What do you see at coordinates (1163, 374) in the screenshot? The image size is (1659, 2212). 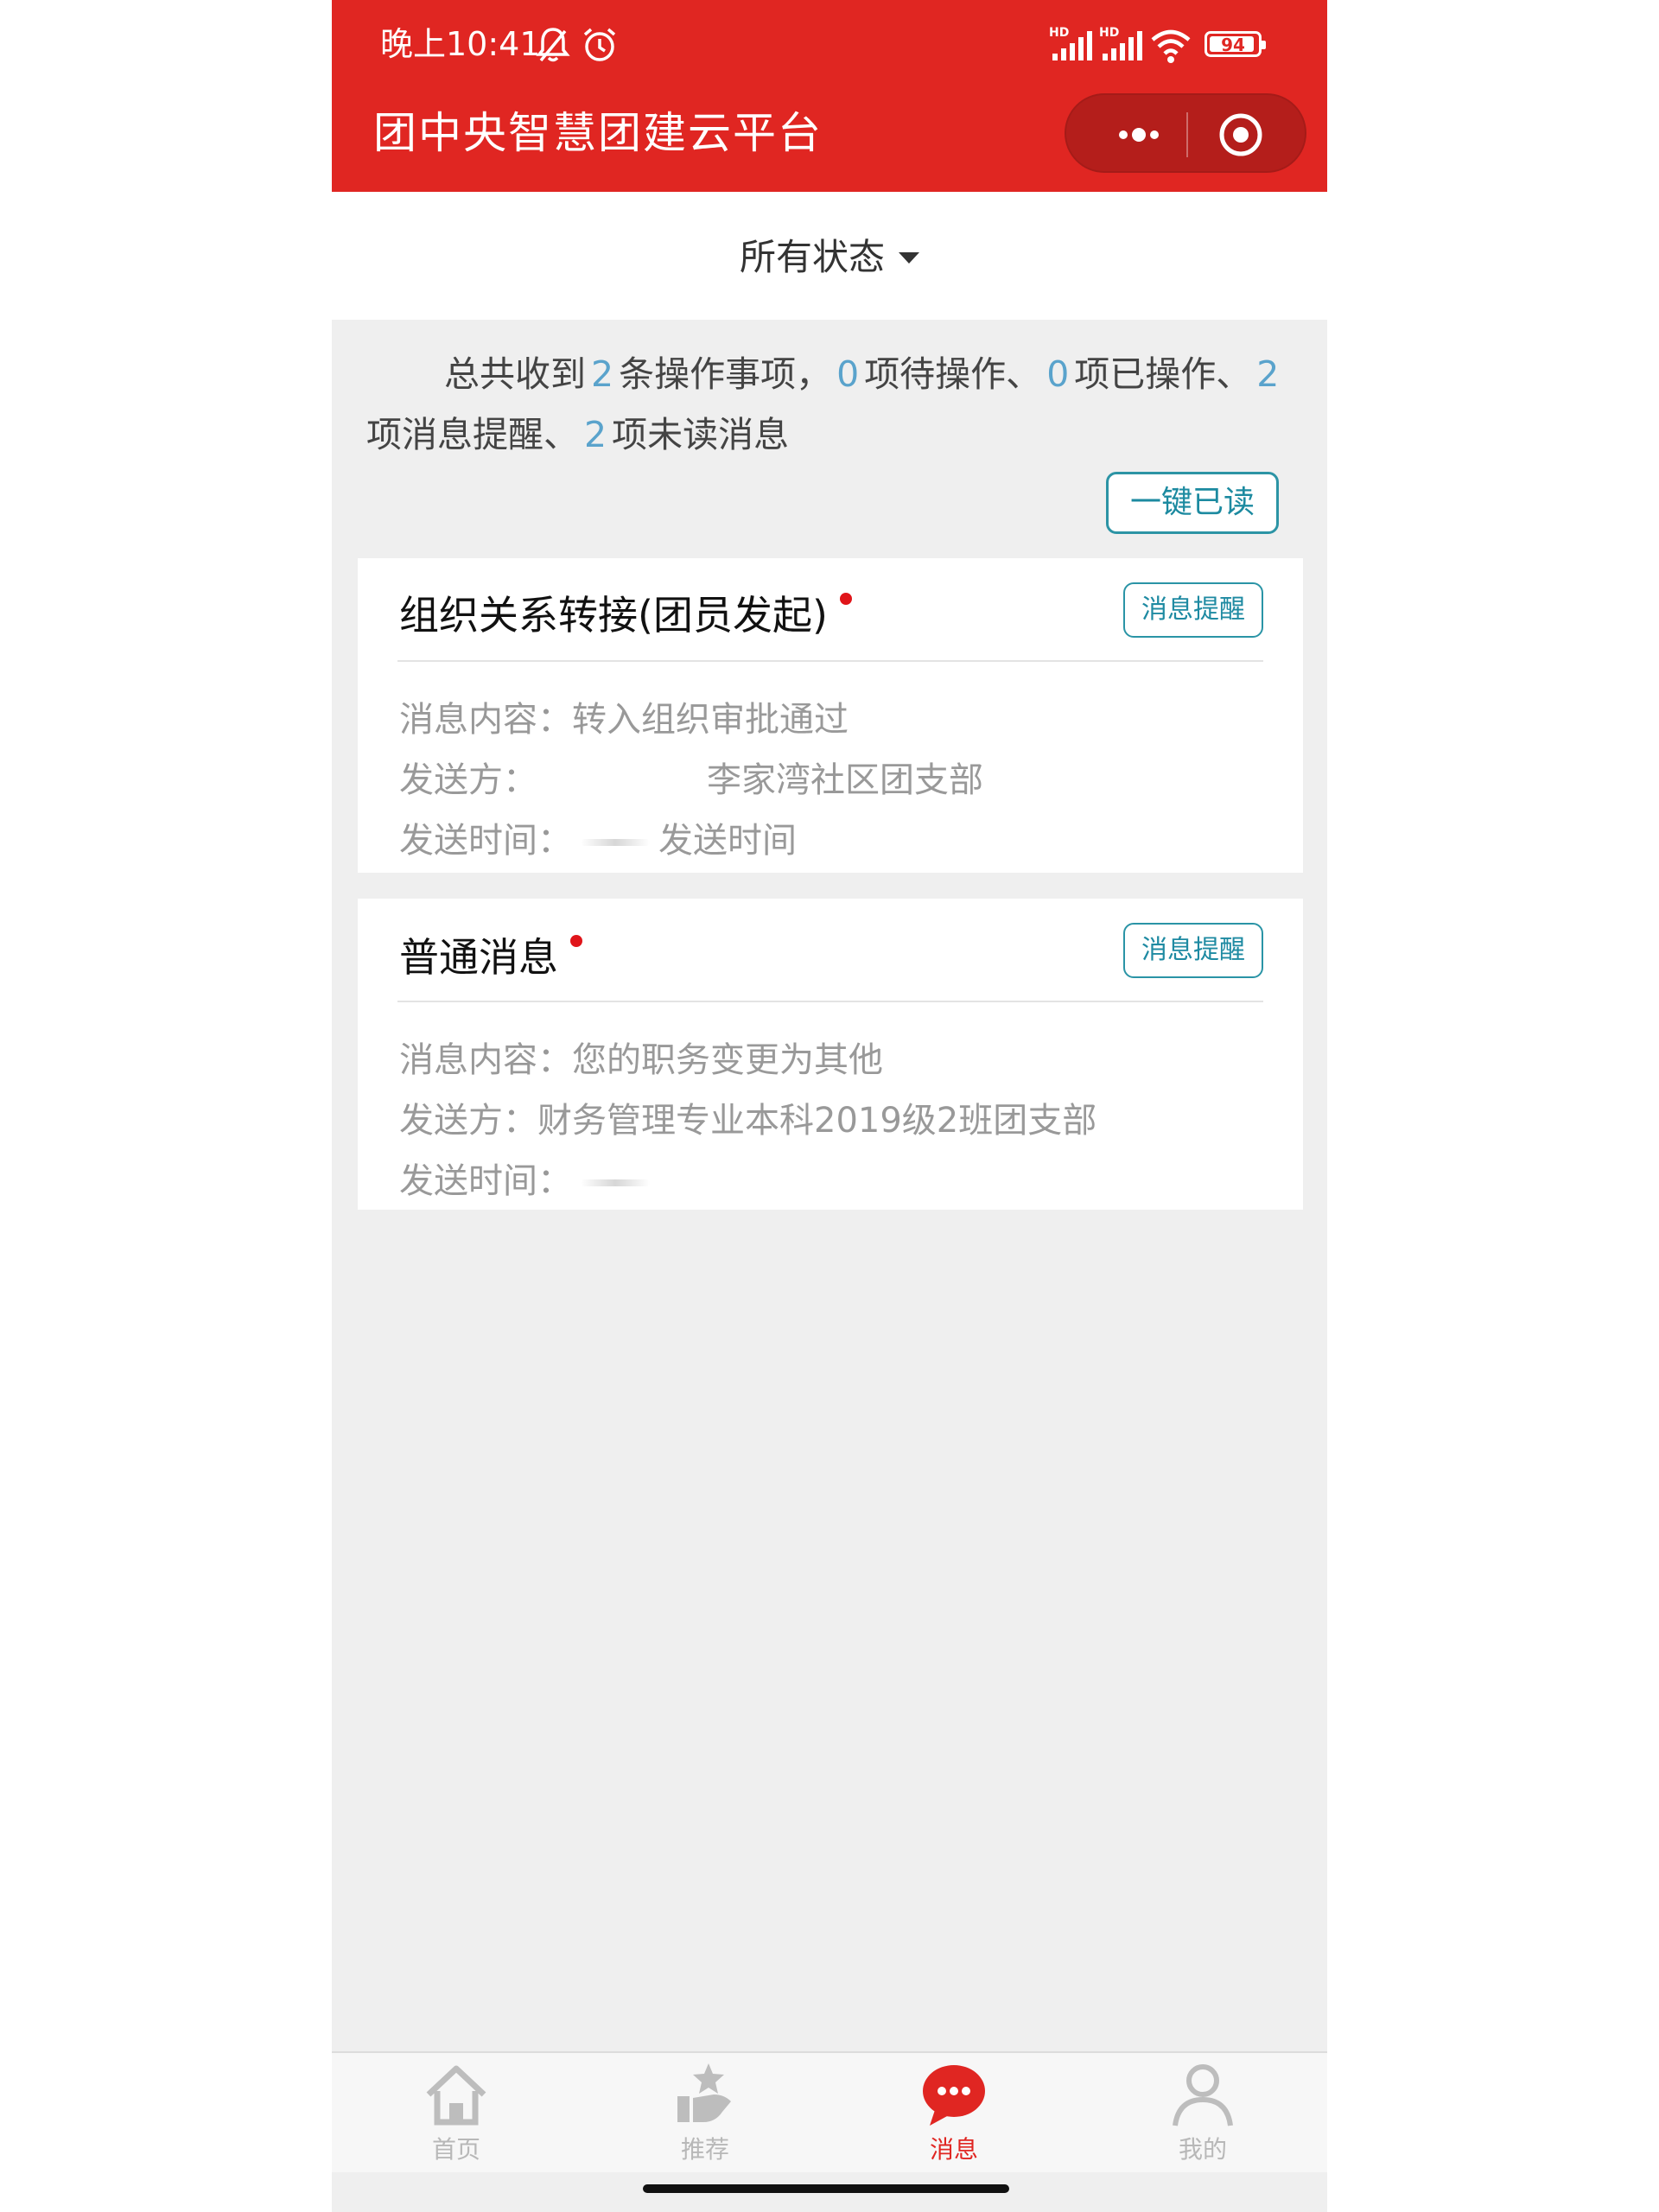 I see `summary-text-3: 项已操作、` at bounding box center [1163, 374].